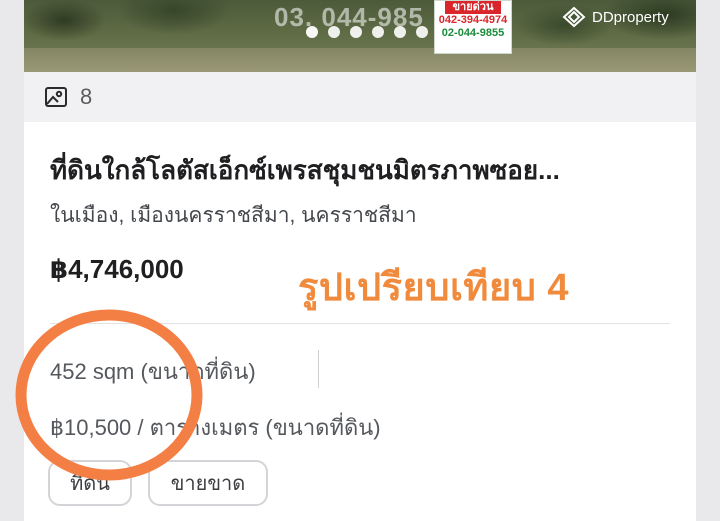 Image resolution: width=720 pixels, height=521 pixels. What do you see at coordinates (117, 269) in the screenshot?
I see `listing-price: ฿4,746,000` at bounding box center [117, 269].